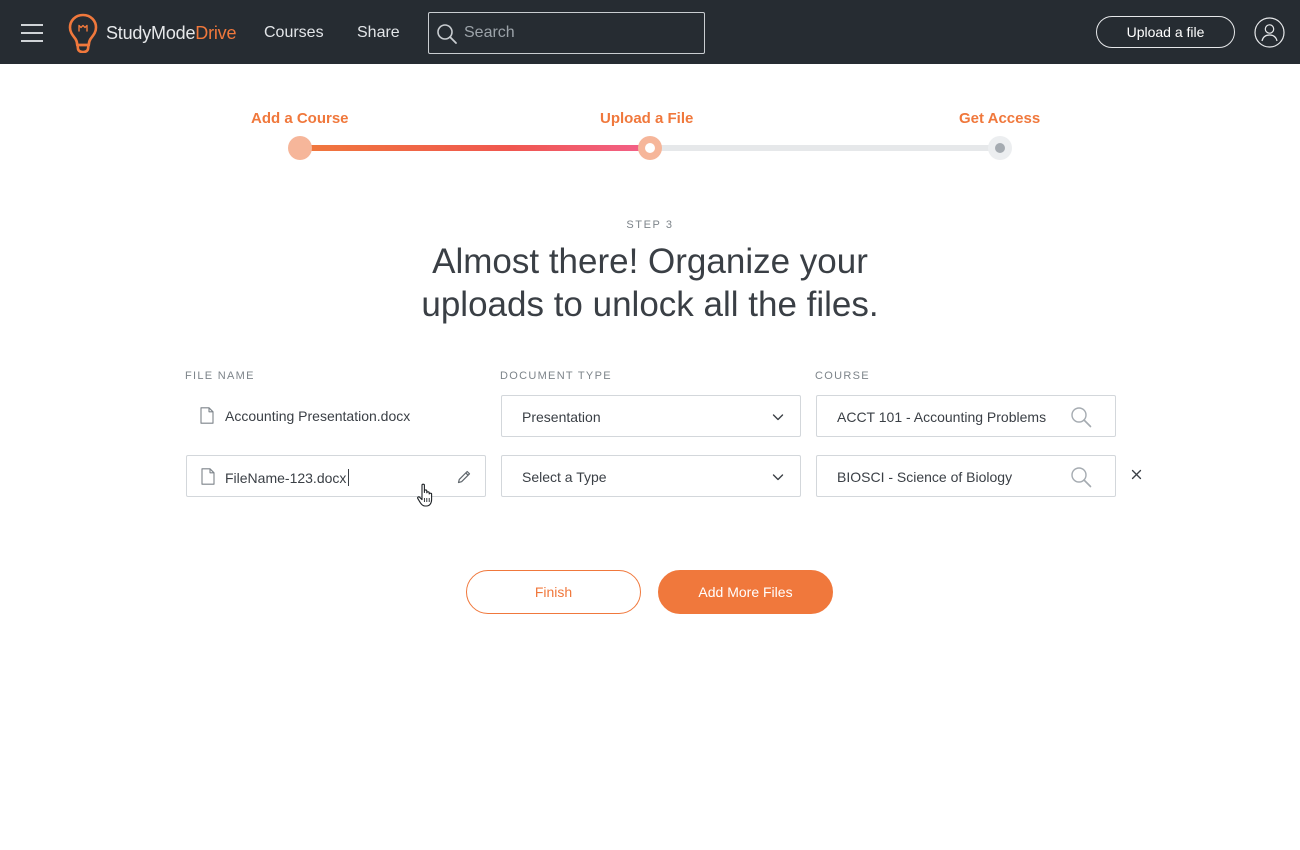  I want to click on document-type-value: Select a Type, so click(564, 477).